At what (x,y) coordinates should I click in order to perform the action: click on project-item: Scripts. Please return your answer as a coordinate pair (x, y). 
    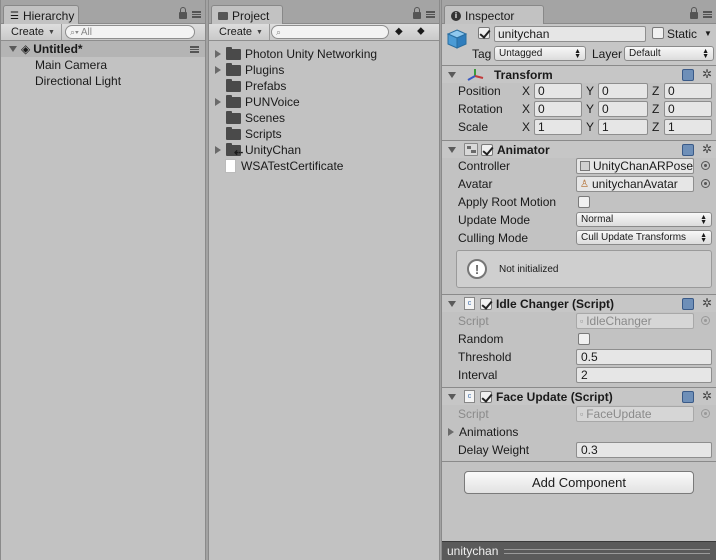
    Looking at the image, I should click on (248, 134).